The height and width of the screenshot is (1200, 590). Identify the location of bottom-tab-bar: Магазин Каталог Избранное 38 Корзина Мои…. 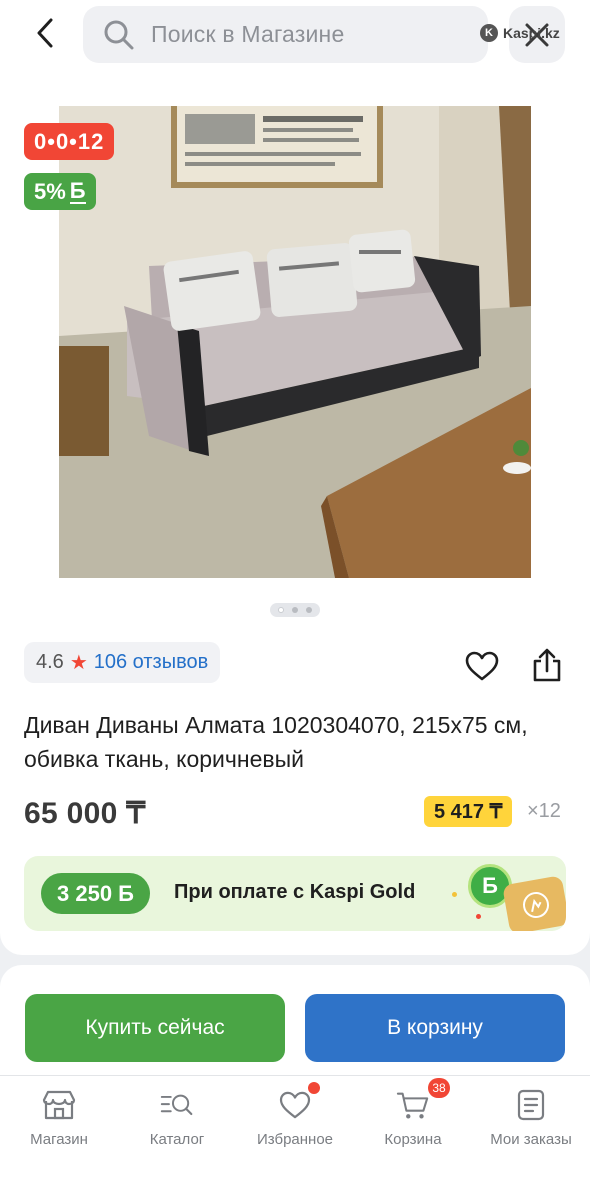
(295, 1137).